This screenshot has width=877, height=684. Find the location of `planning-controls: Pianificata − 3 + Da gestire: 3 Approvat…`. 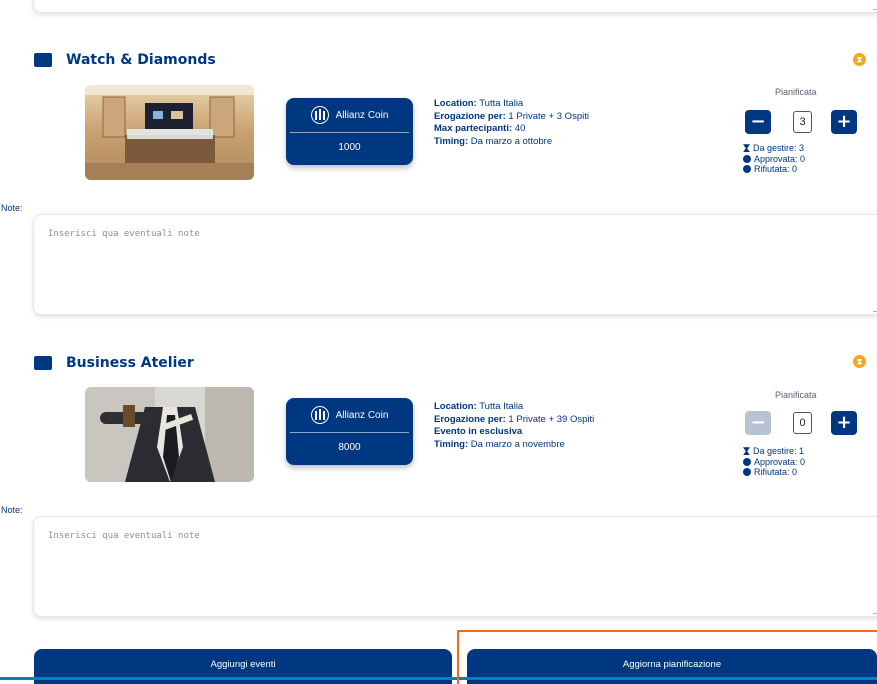

planning-controls: Pianificata − 3 + Da gestire: 3 Approvat… is located at coordinates (805, 137).